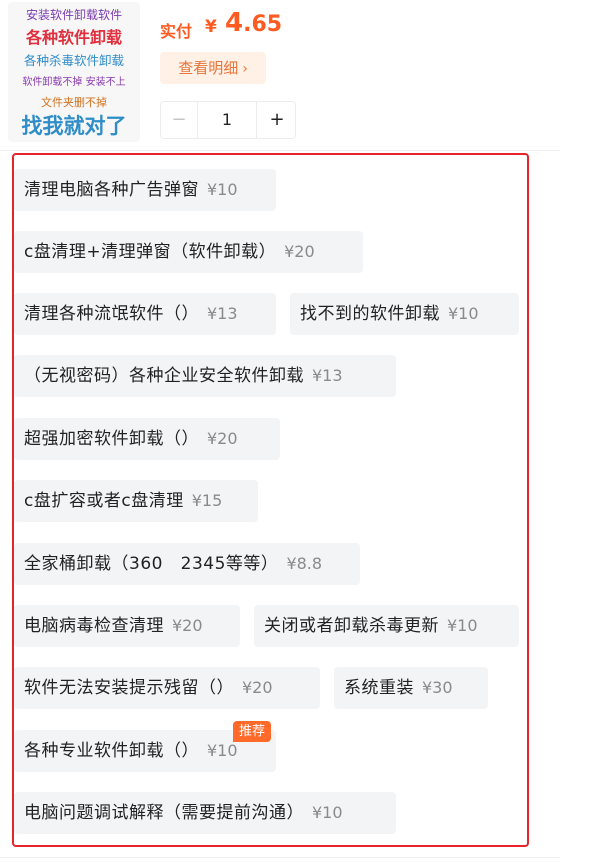 Image resolution: width=600 pixels, height=867 pixels. I want to click on option-chip: 超强加密软件卸载（） ¥20, so click(147, 439).